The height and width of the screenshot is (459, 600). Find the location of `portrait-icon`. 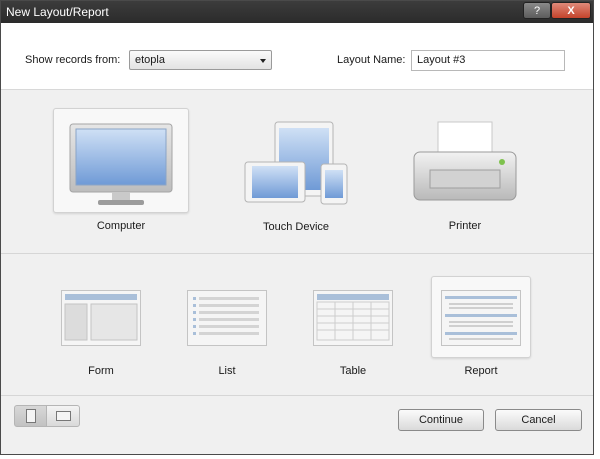

portrait-icon is located at coordinates (31, 416).